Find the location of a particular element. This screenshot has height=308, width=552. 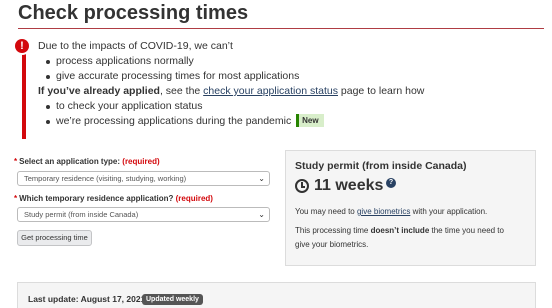

note-text-end: the time you need to is located at coordinates (466, 230).